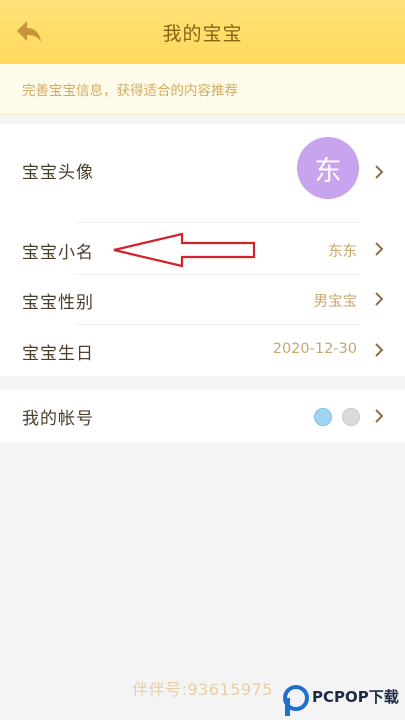 Image resolution: width=405 pixels, height=720 pixels. Describe the element at coordinates (323, 417) in the screenshot. I see `blue-account-icon` at that location.